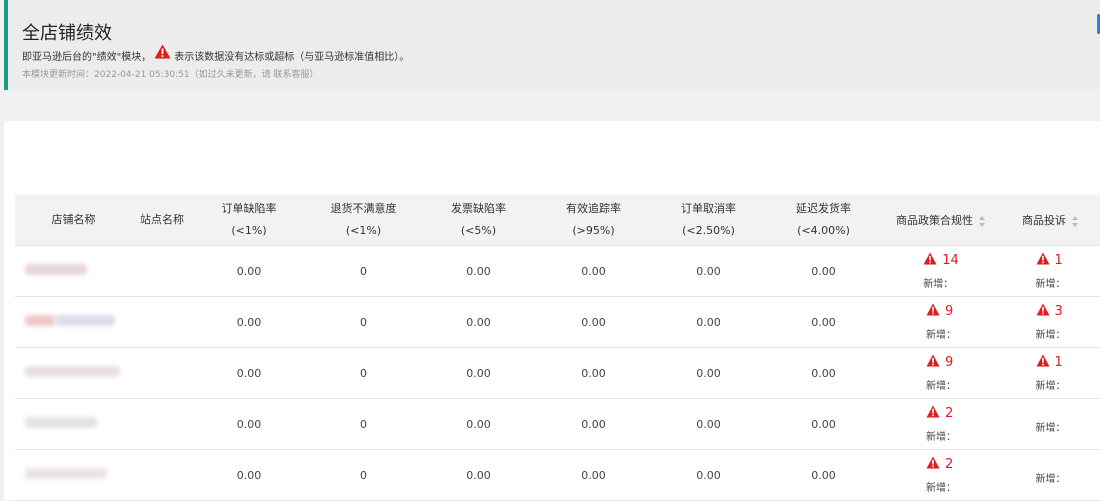 The image size is (1100, 501). Describe the element at coordinates (593, 220) in the screenshot. I see `col-valid-tracking-rate: 有效追踪率 (>95%)` at that location.